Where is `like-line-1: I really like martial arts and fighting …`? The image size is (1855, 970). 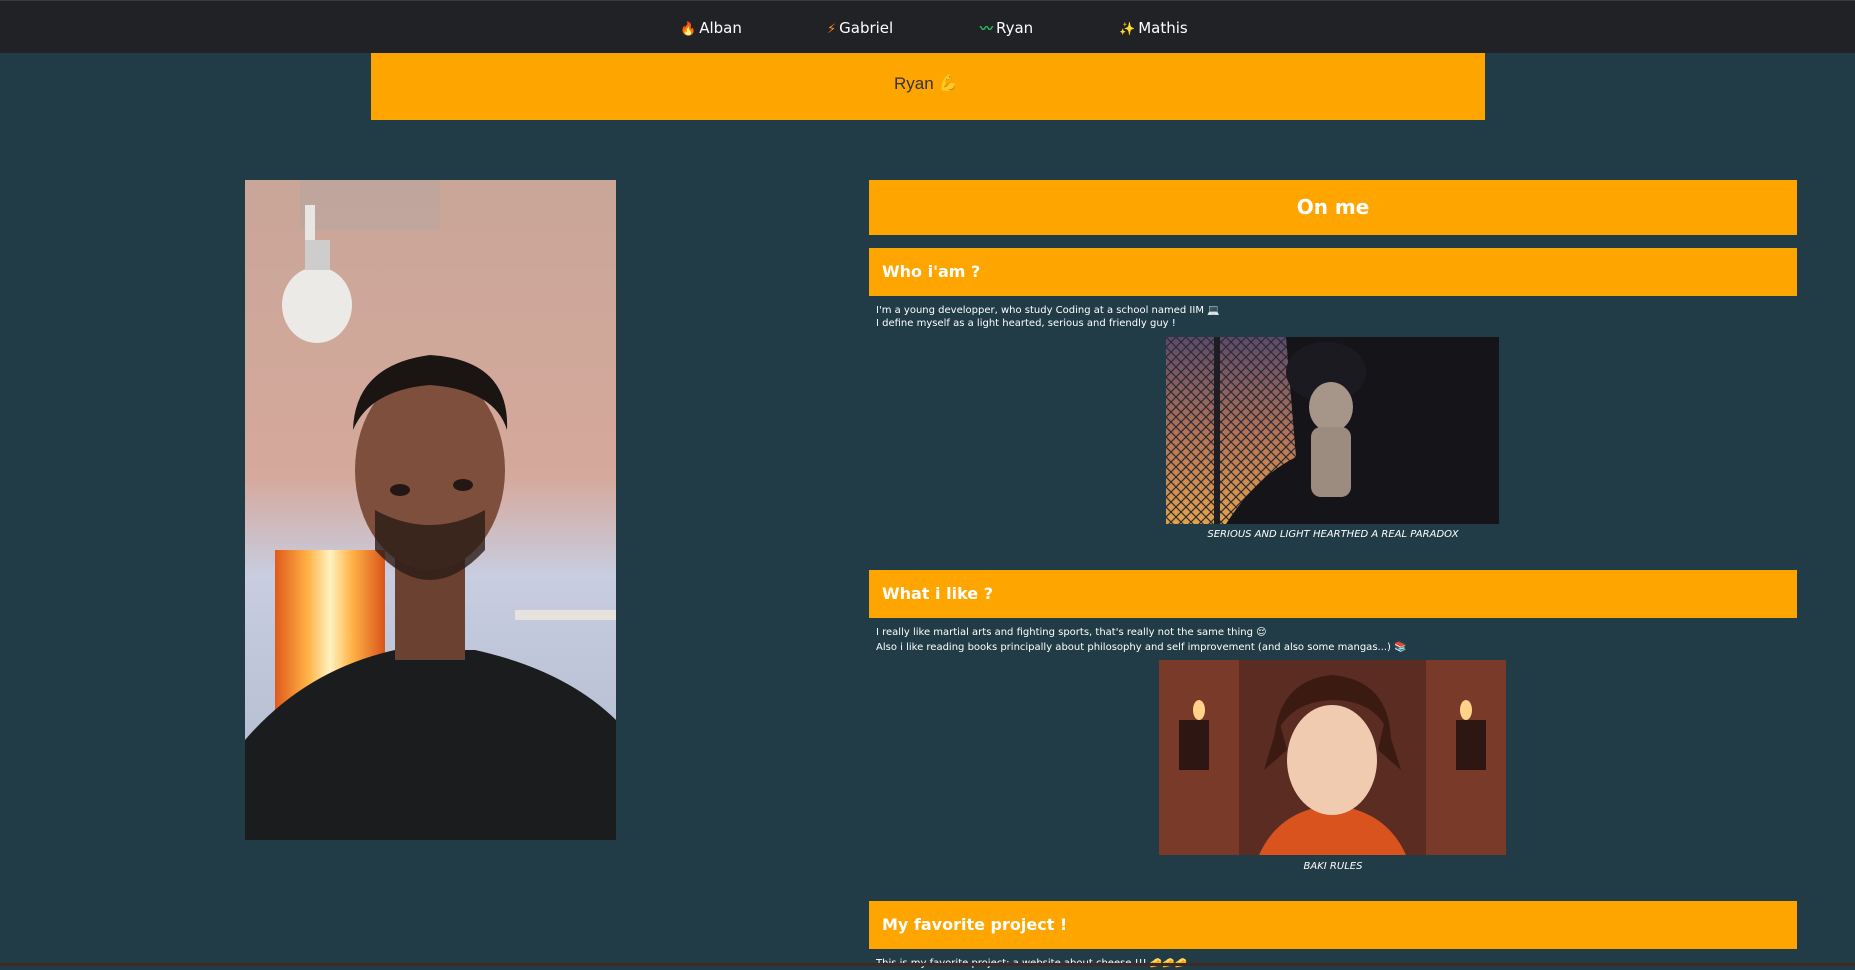 like-line-1: I really like martial arts and fighting … is located at coordinates (1071, 632).